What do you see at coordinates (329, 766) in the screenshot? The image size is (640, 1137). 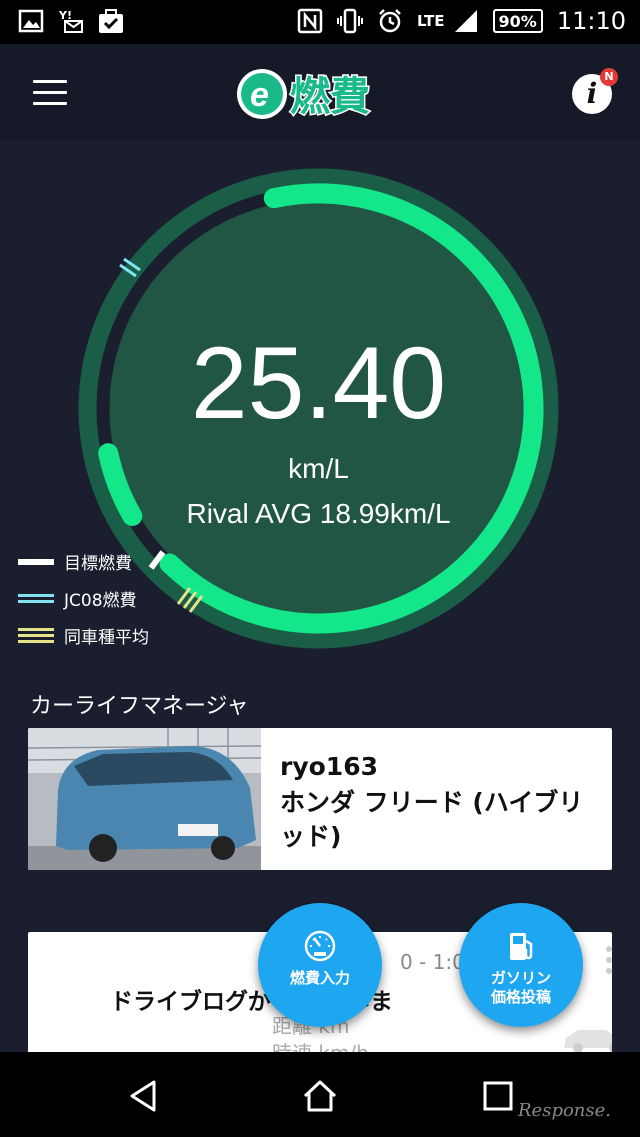 I see `car-owner-name: ryo163` at bounding box center [329, 766].